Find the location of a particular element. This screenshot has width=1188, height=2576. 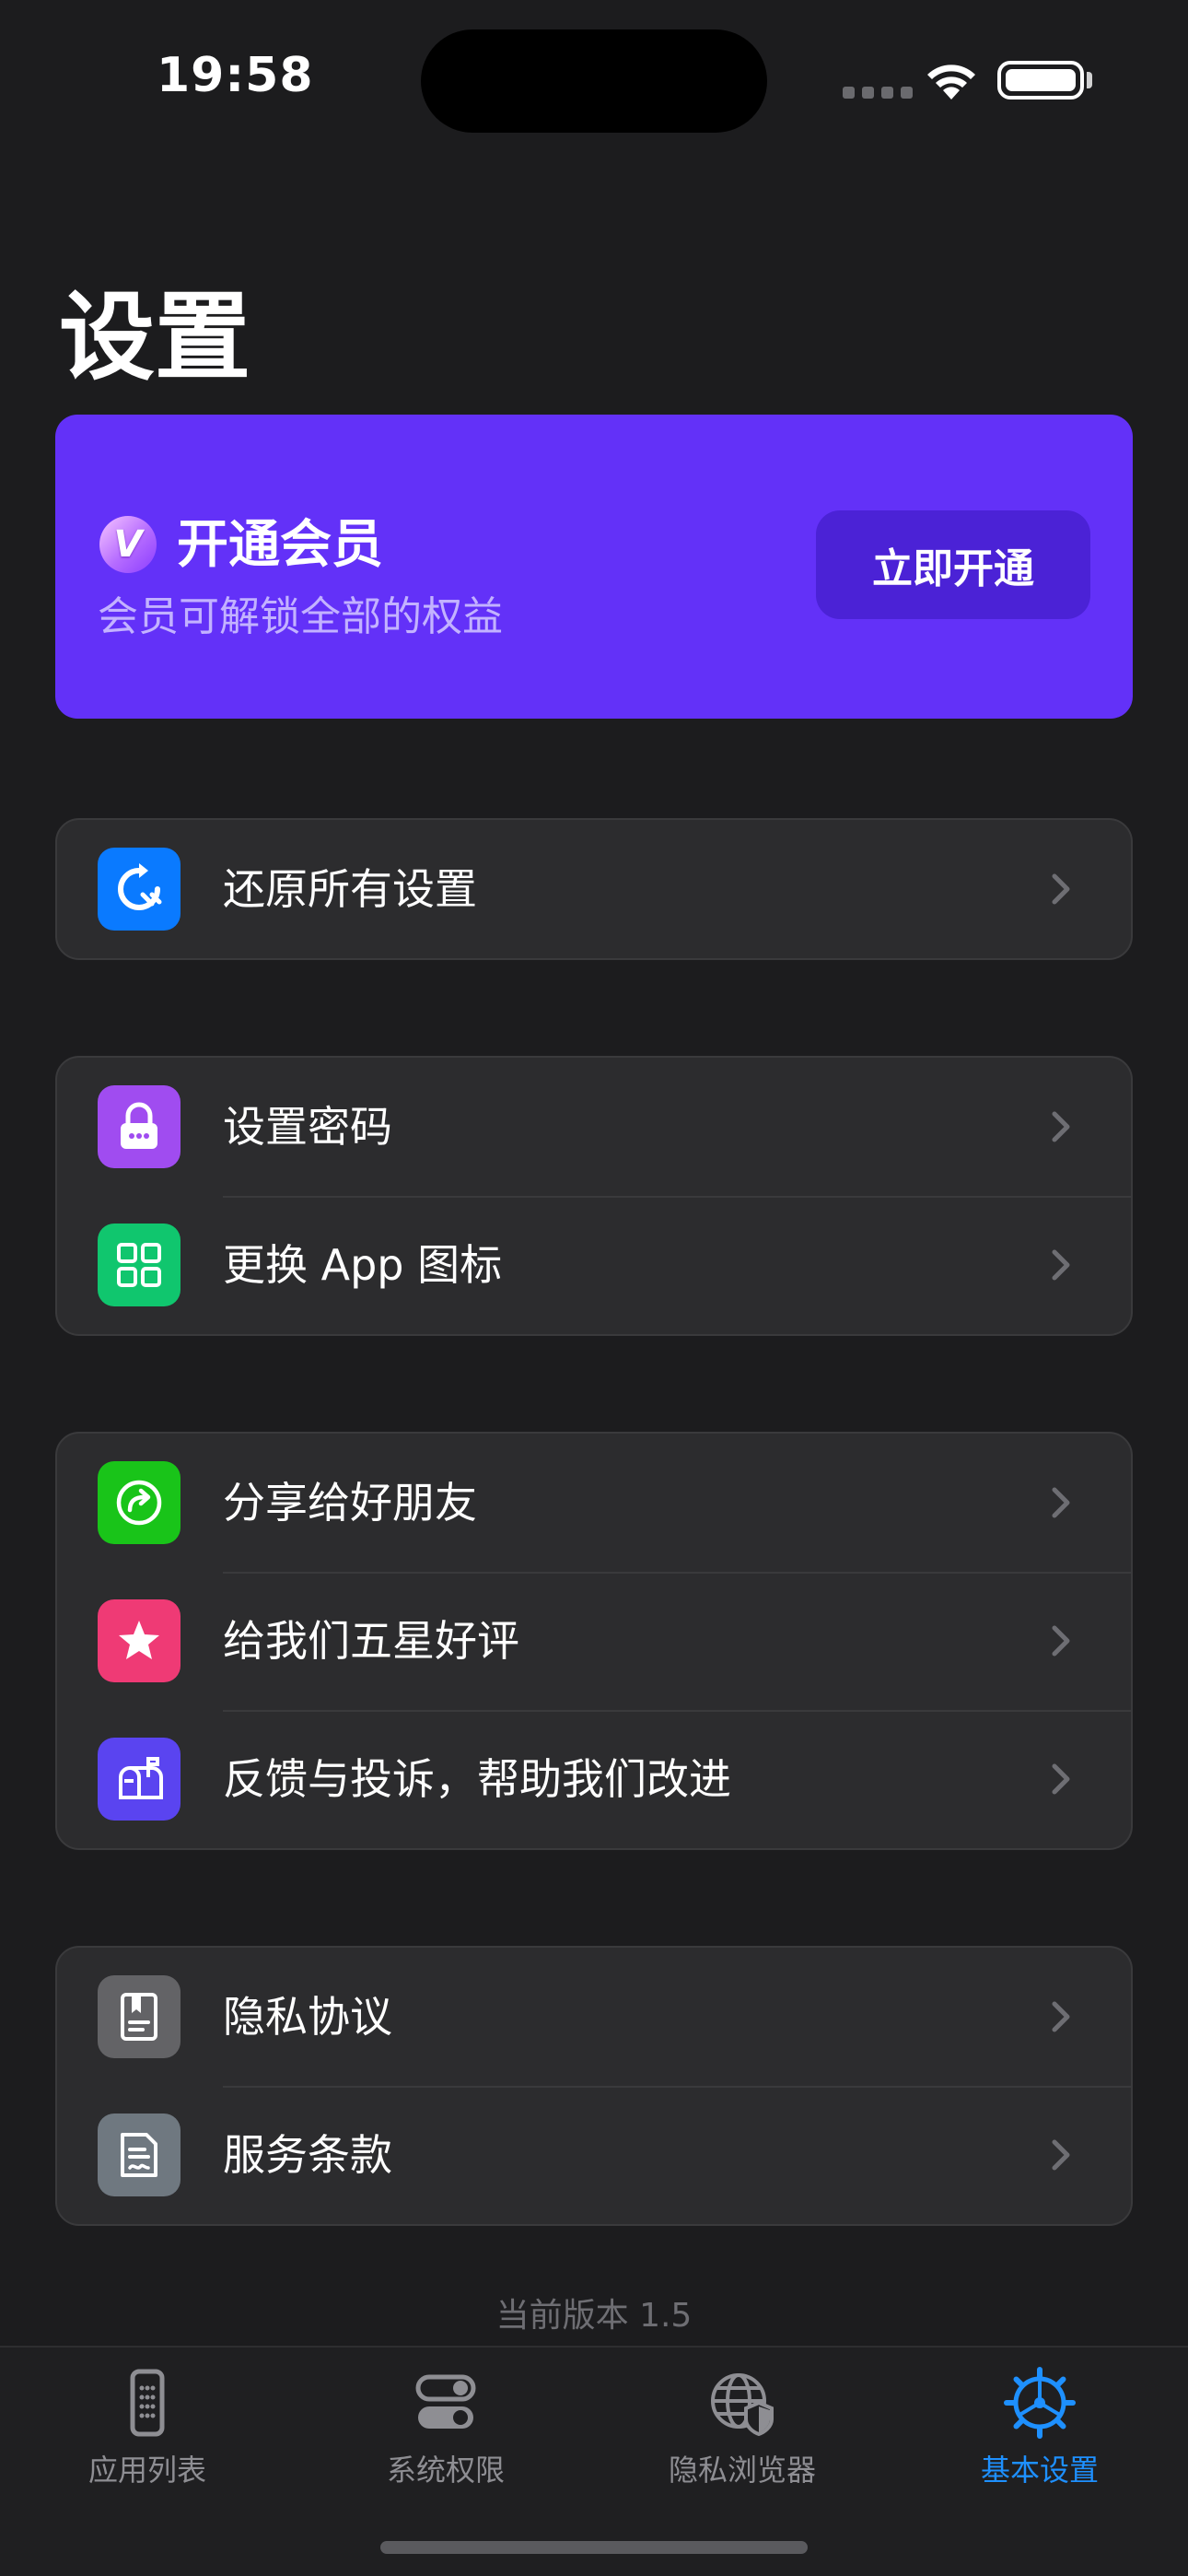

privacy-doc-icon is located at coordinates (139, 2016).